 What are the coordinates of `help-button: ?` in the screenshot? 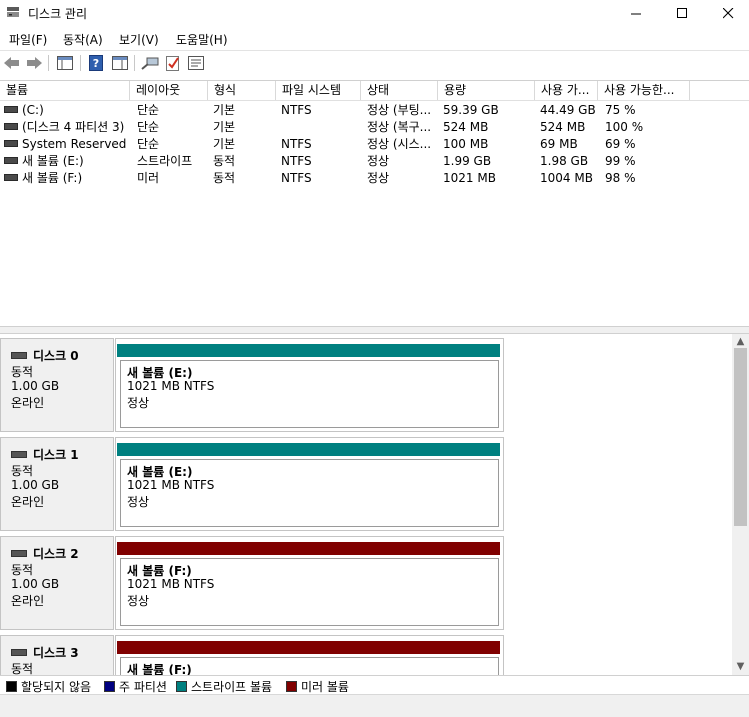 It's located at (96, 63).